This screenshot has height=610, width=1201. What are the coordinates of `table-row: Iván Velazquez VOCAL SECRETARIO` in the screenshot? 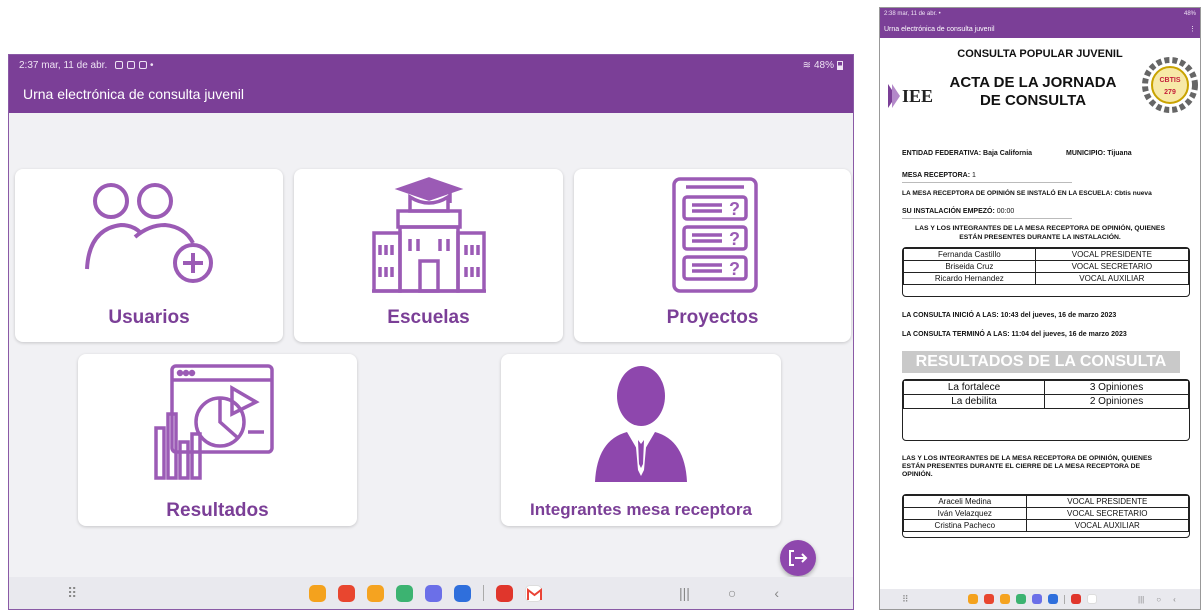 It's located at (1046, 513).